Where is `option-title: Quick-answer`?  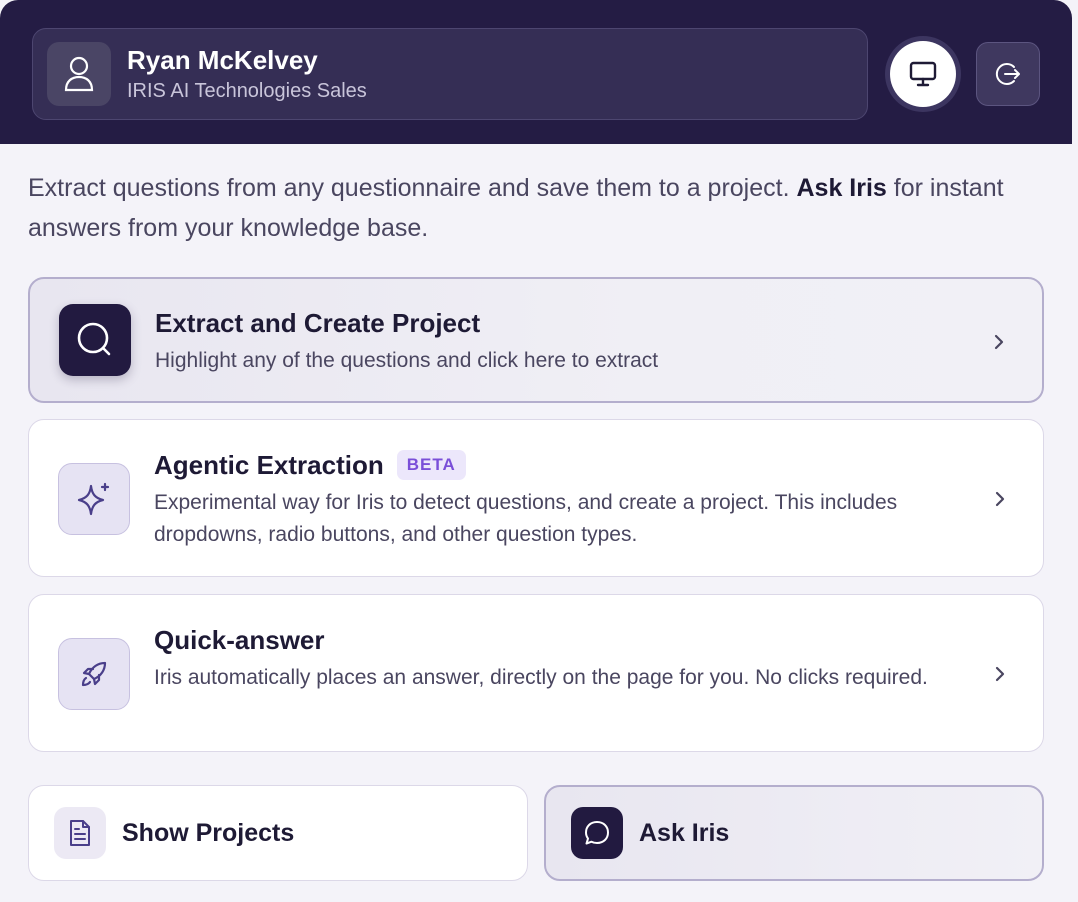 option-title: Quick-answer is located at coordinates (239, 640).